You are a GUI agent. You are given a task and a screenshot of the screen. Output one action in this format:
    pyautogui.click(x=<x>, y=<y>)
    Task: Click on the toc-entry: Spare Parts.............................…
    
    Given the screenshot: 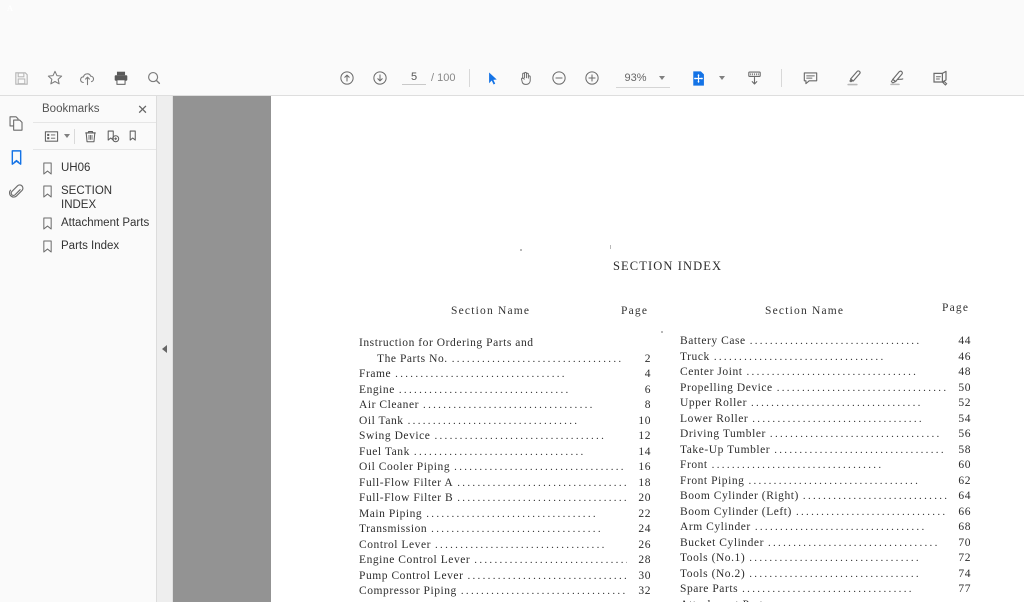 What is the action you would take?
    pyautogui.click(x=825, y=590)
    